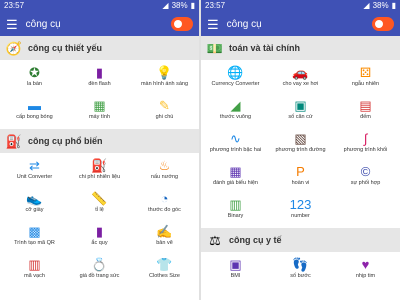 Image resolution: width=400 pixels, height=300 pixels. Describe the element at coordinates (365, 145) in the screenshot. I see `tool-item: ∫ phương trình khối` at that location.